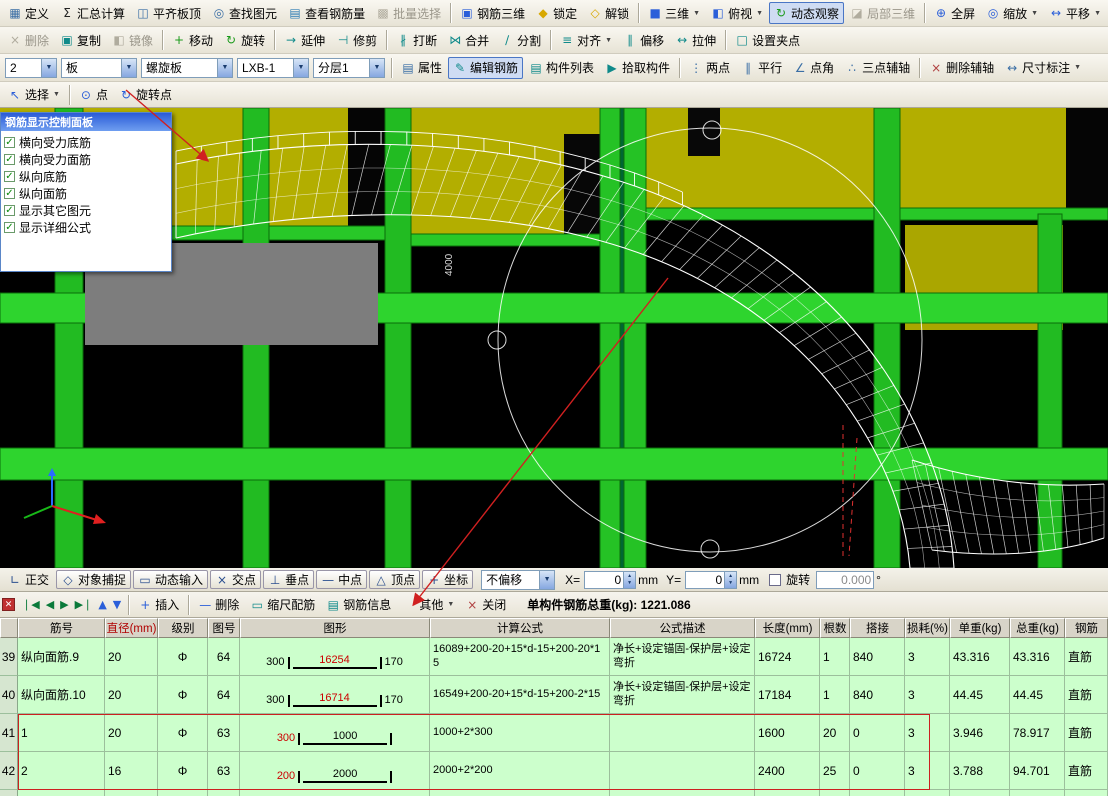 The height and width of the screenshot is (796, 1108). What do you see at coordinates (358, 605) in the screenshot?
I see `grid-rebar-info-button: ▤ 钢筋信息` at bounding box center [358, 605].